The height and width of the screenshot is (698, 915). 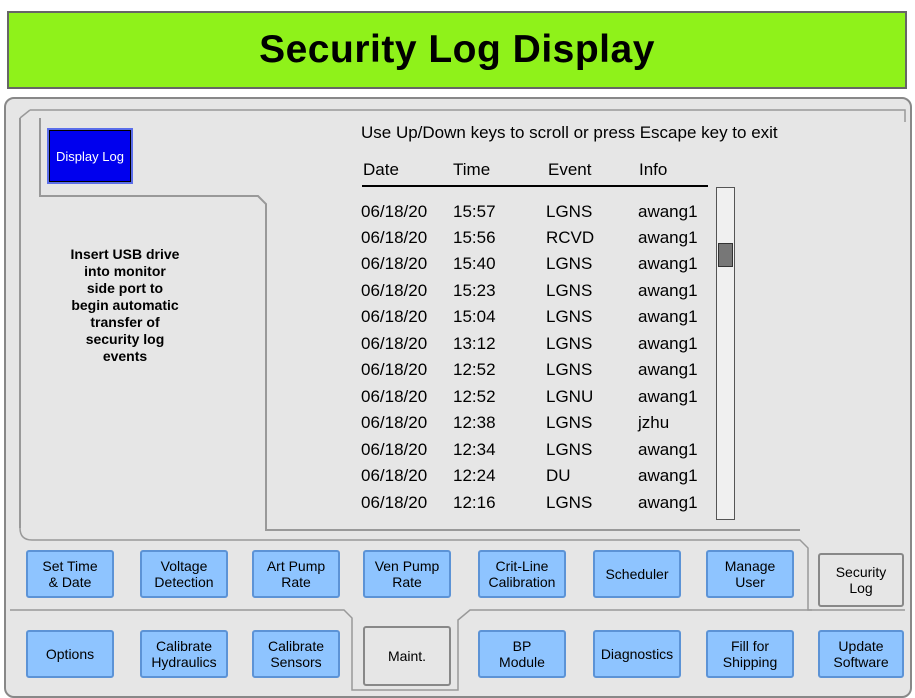 What do you see at coordinates (474, 502) in the screenshot?
I see `log-time: 12:16` at bounding box center [474, 502].